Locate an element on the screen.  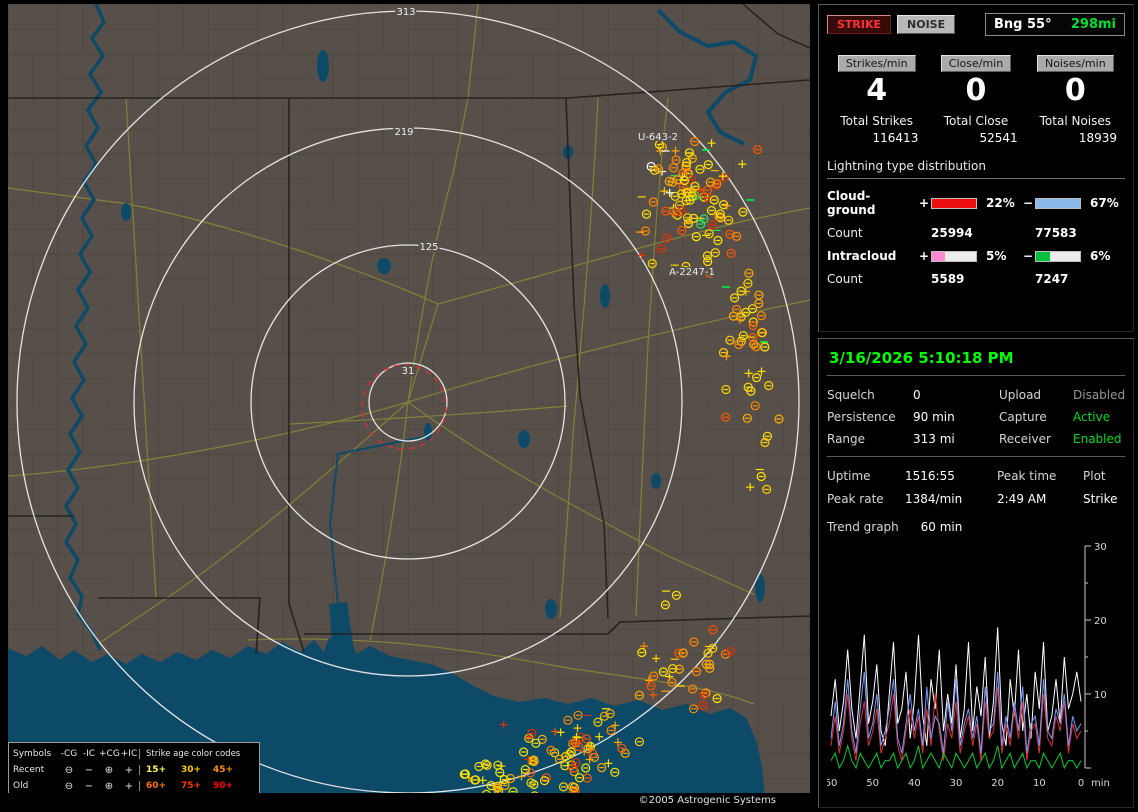
ic-positive-count: 5589 is located at coordinates (948, 279).